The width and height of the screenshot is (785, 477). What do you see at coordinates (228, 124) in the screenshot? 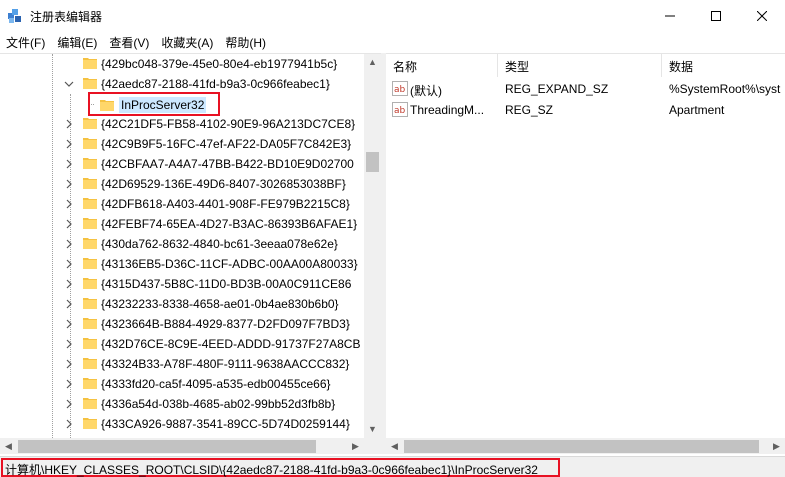
I see `tree-item-label: {42C21DF5-FB58-4102-90E9-96A213DC7CE8}` at bounding box center [228, 124].